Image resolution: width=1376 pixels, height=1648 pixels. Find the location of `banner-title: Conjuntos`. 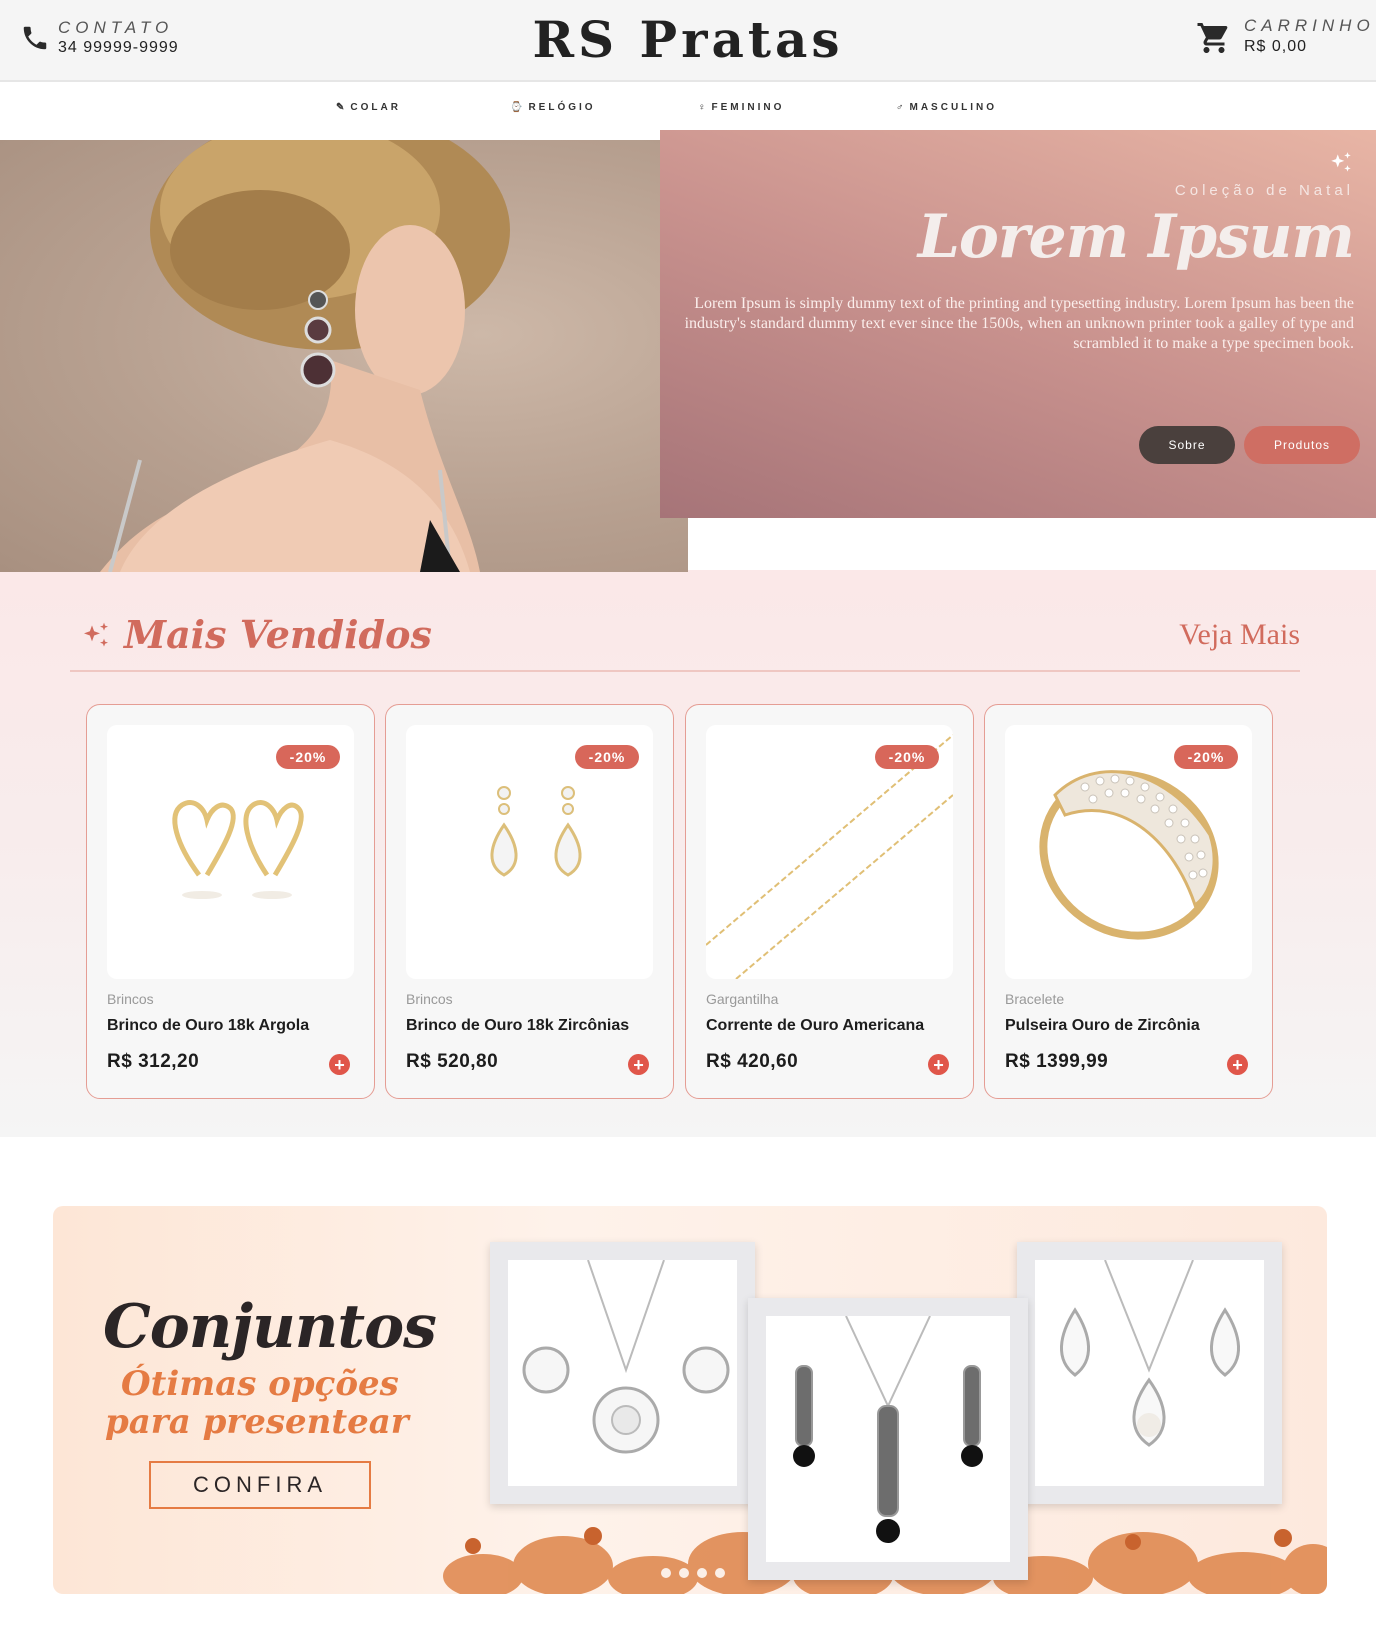

banner-title: Conjuntos is located at coordinates (270, 1327).